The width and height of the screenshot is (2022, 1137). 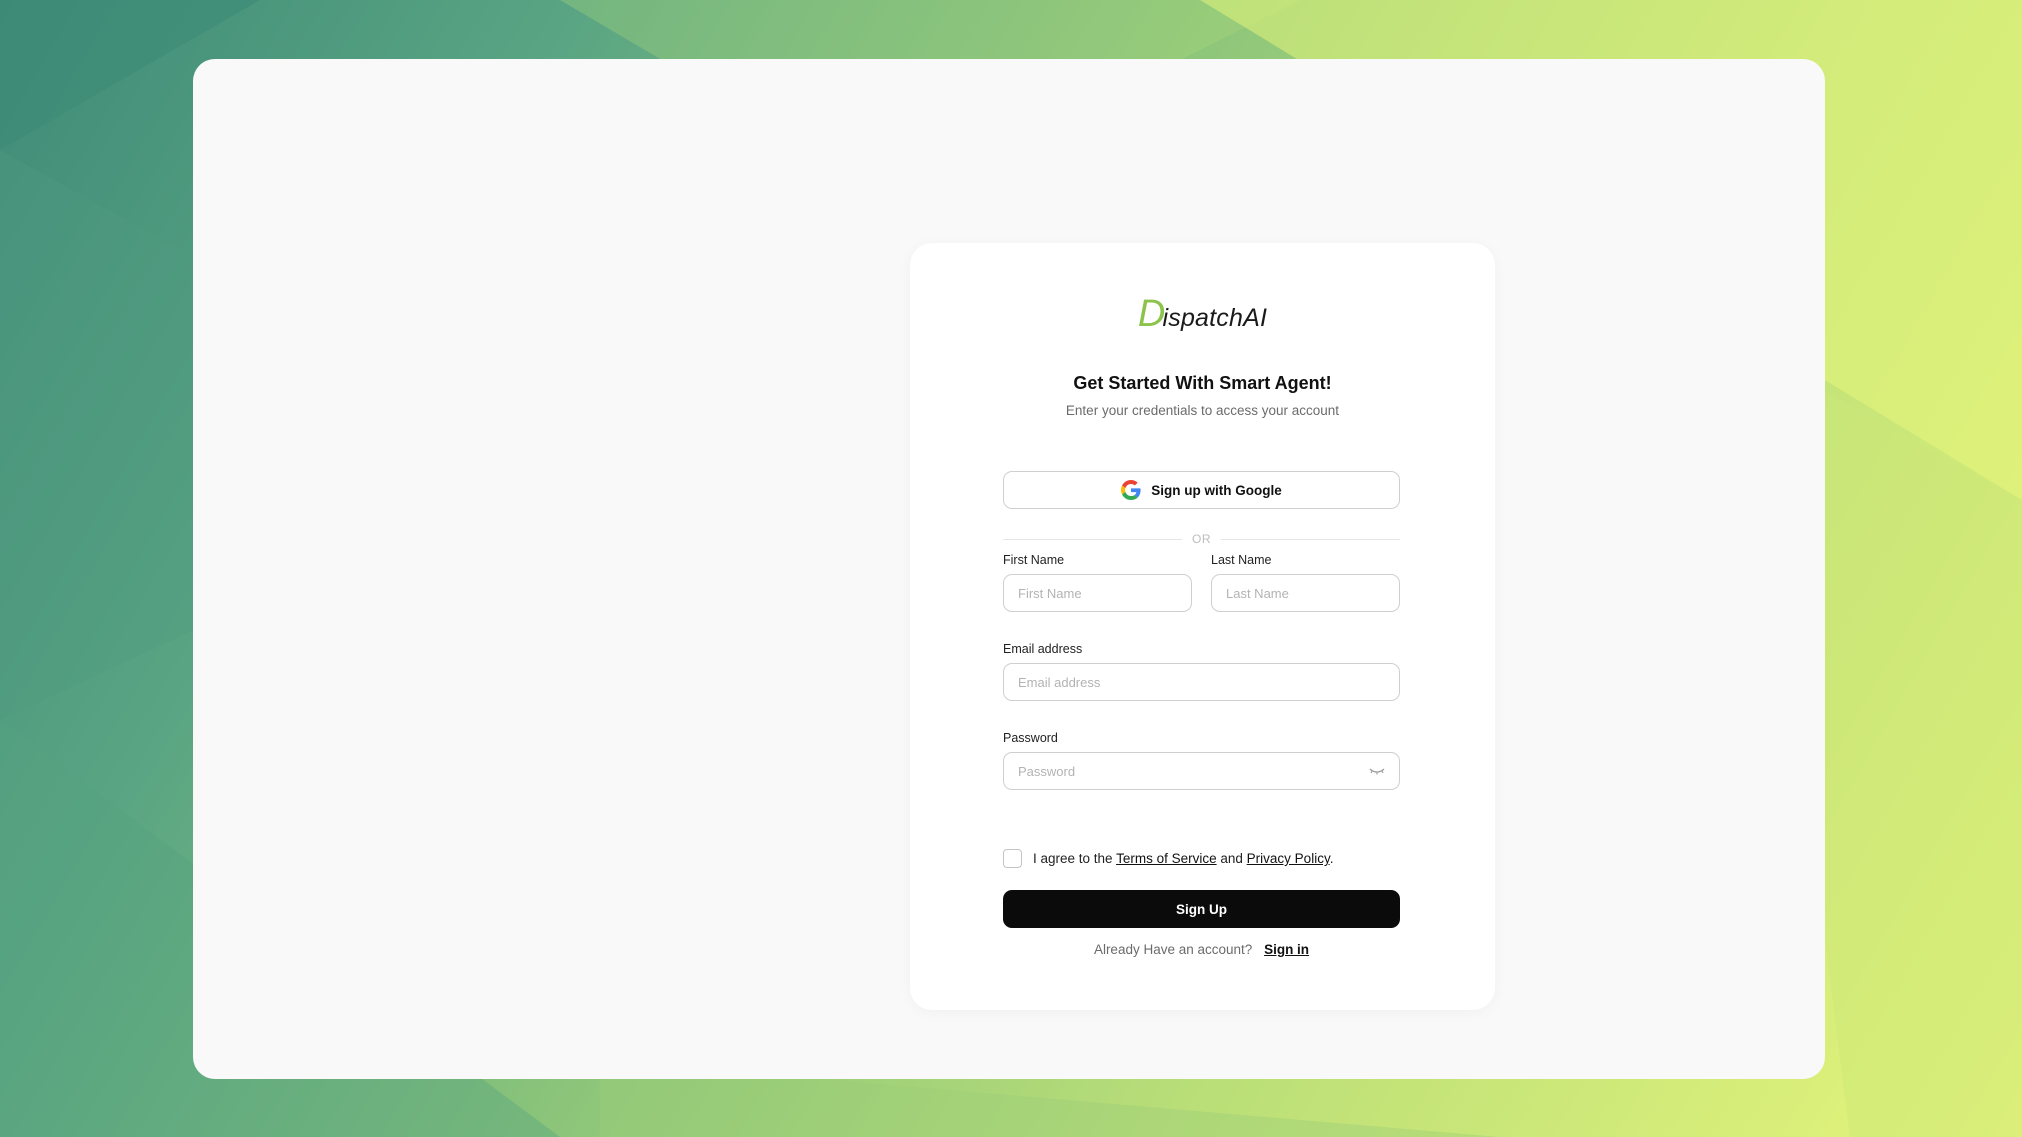 What do you see at coordinates (1305, 593) in the screenshot?
I see `last-name-input` at bounding box center [1305, 593].